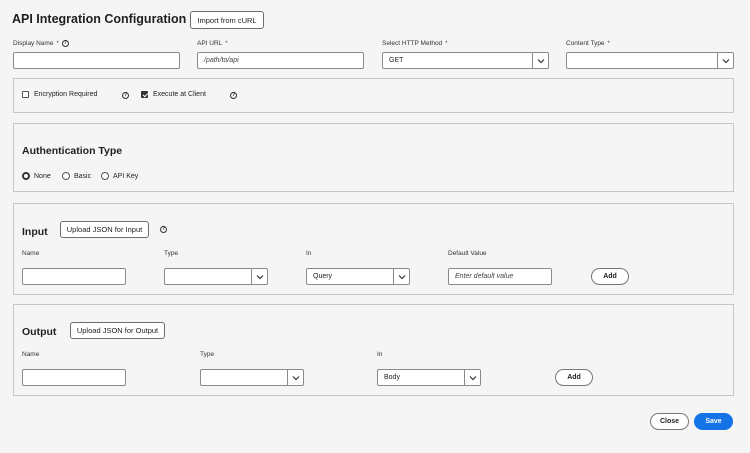 This screenshot has width=750, height=453. What do you see at coordinates (99, 19) in the screenshot?
I see `page-title: API Integration Configuration` at bounding box center [99, 19].